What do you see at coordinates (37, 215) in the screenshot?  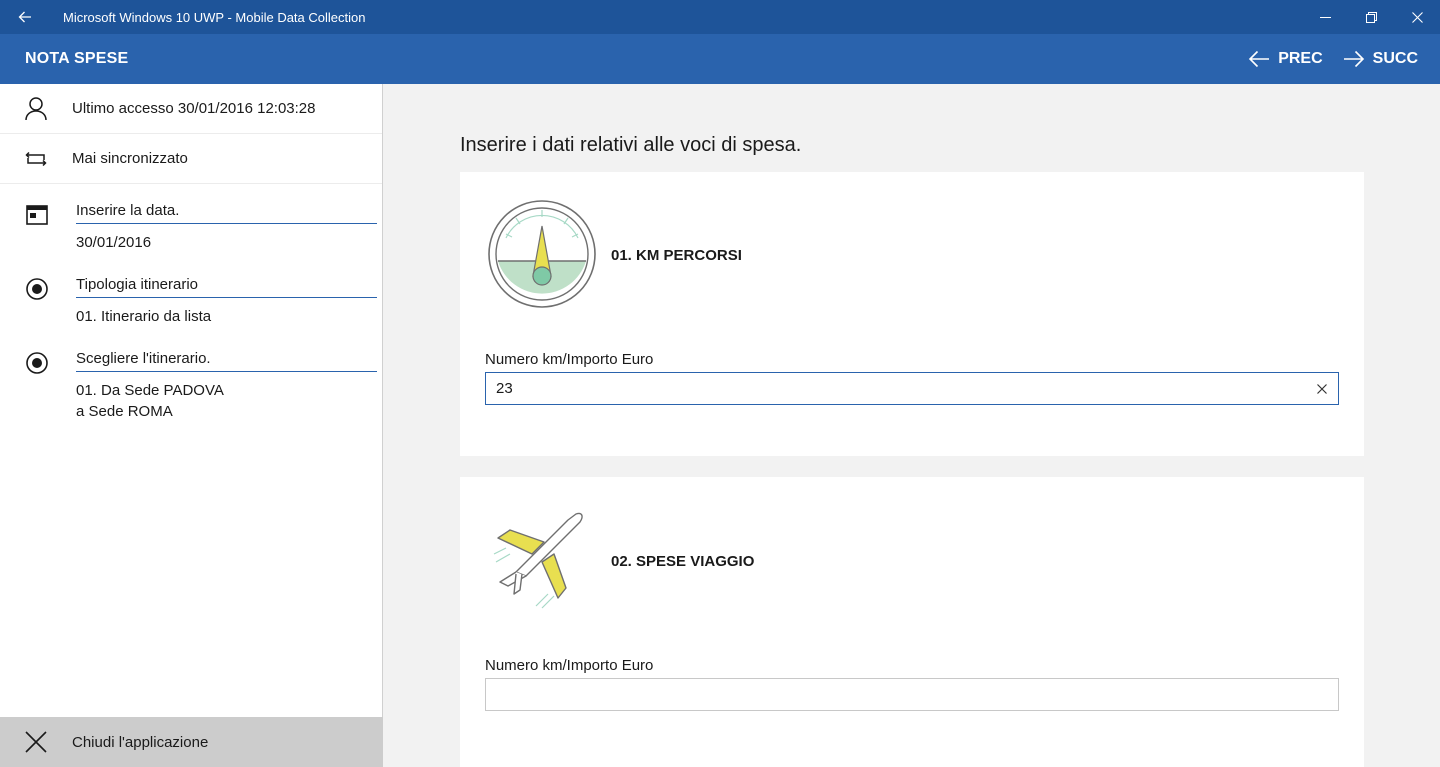 I see `calendar-icon` at bounding box center [37, 215].